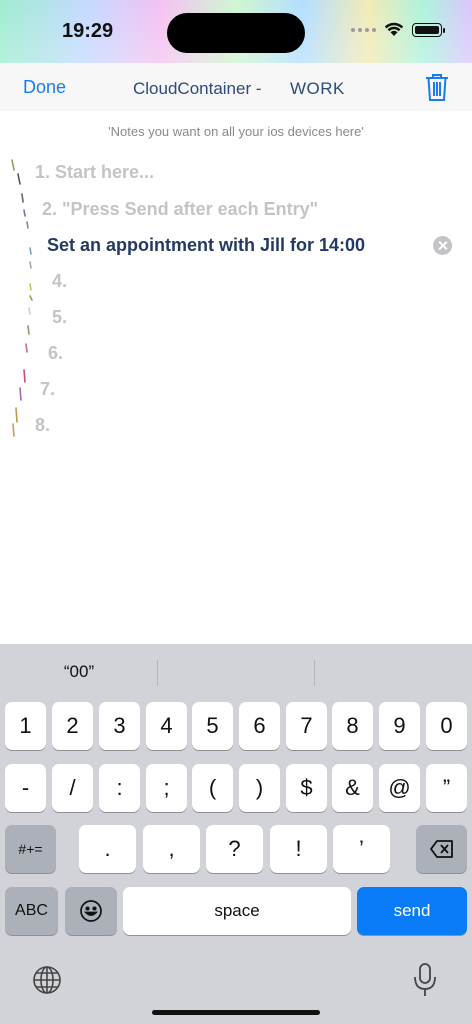 The width and height of the screenshot is (472, 1024). What do you see at coordinates (88, 31) in the screenshot?
I see `status-time: 19:29` at bounding box center [88, 31].